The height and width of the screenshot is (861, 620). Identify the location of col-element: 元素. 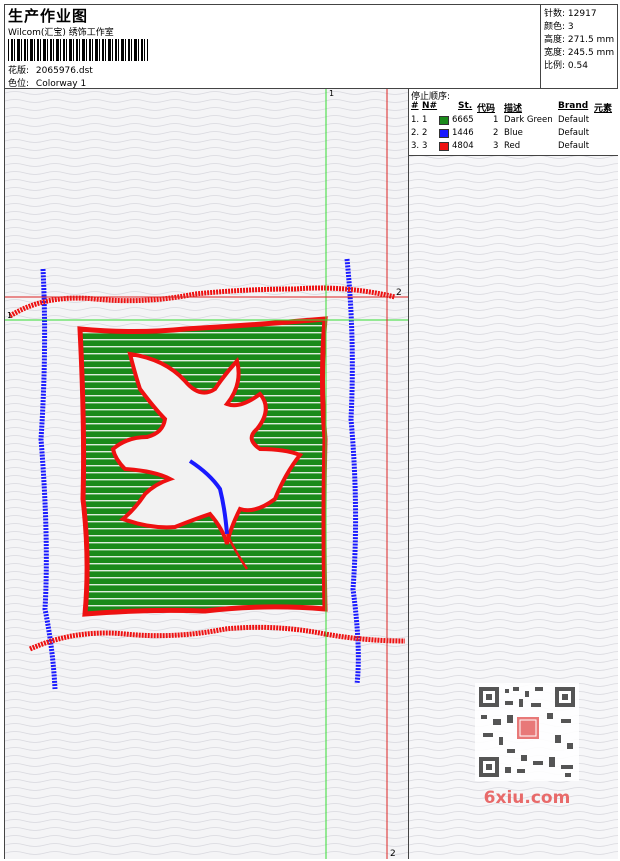
(603, 109).